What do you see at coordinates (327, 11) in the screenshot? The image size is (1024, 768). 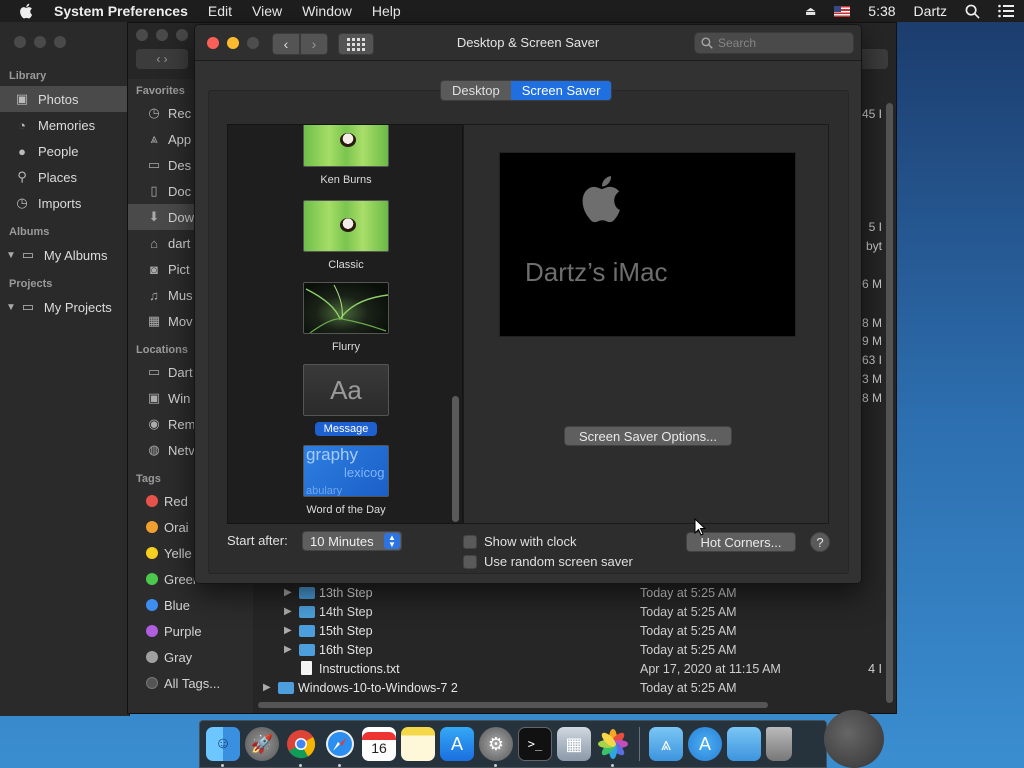 I see `menu-window: Window` at bounding box center [327, 11].